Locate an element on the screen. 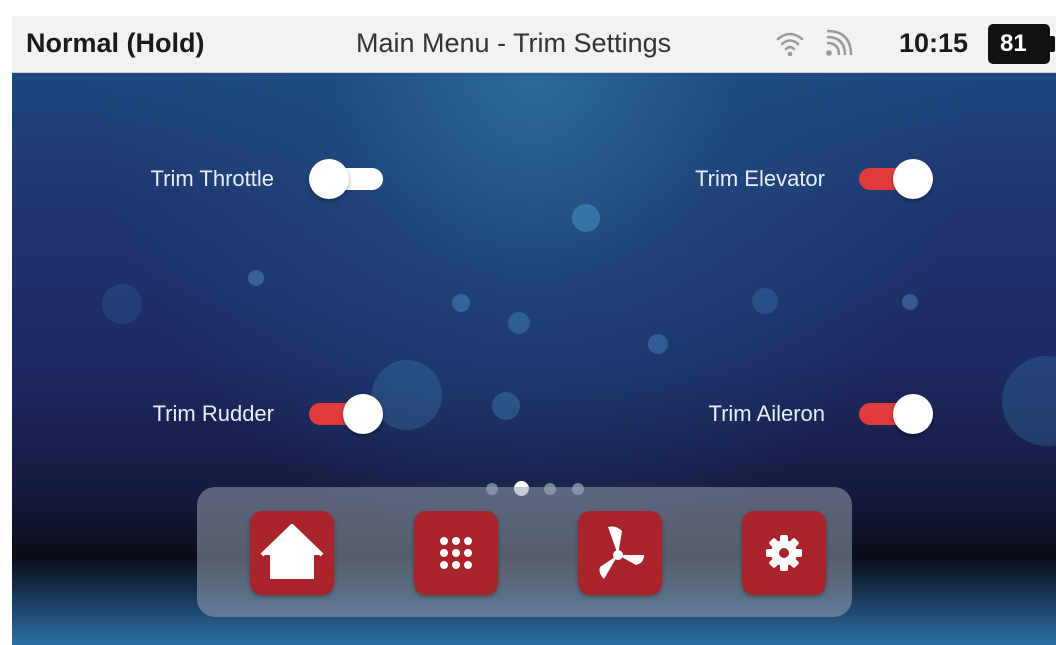 This screenshot has height=645, width=1056. trim-throttle-toggle is located at coordinates (346, 179).